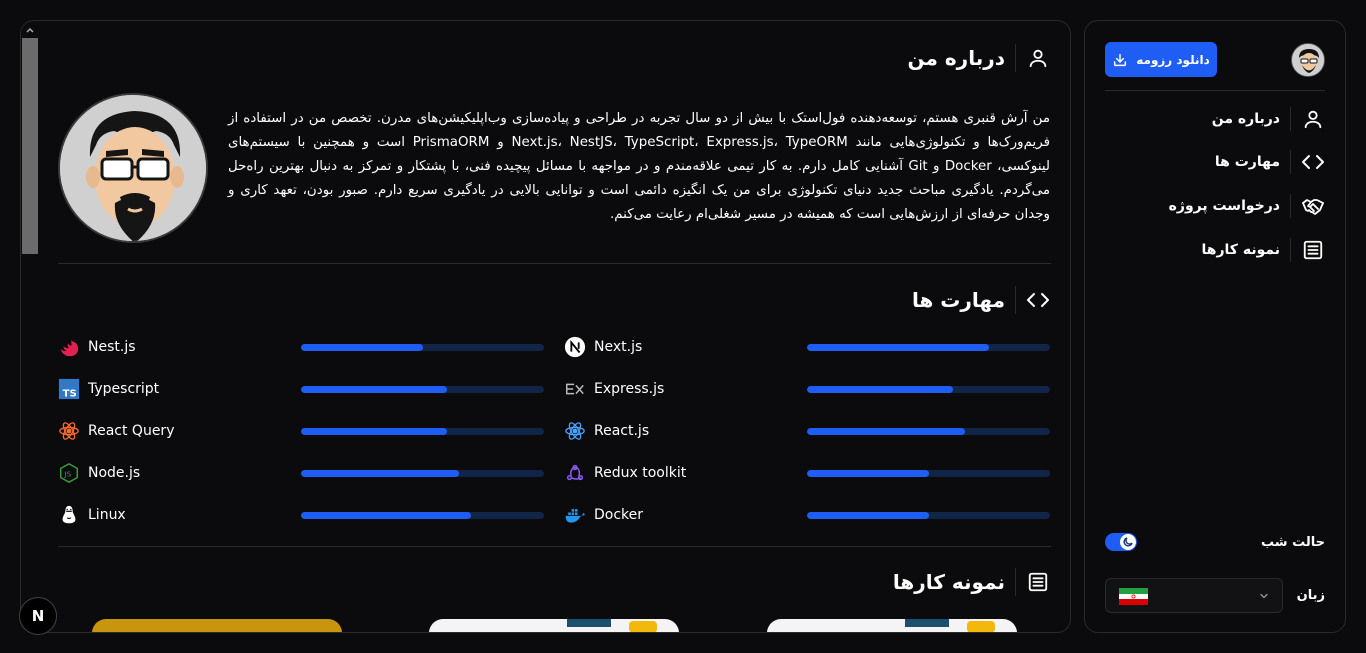 The height and width of the screenshot is (653, 1366). What do you see at coordinates (1133, 596) in the screenshot?
I see `iran-flag-icon` at bounding box center [1133, 596].